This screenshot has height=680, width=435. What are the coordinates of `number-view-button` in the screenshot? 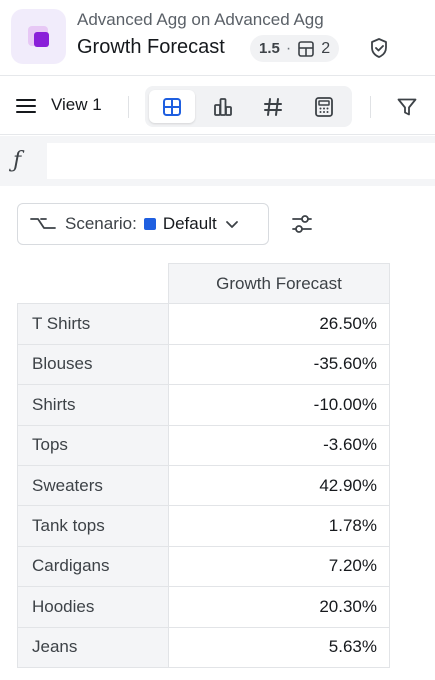 It's located at (273, 106).